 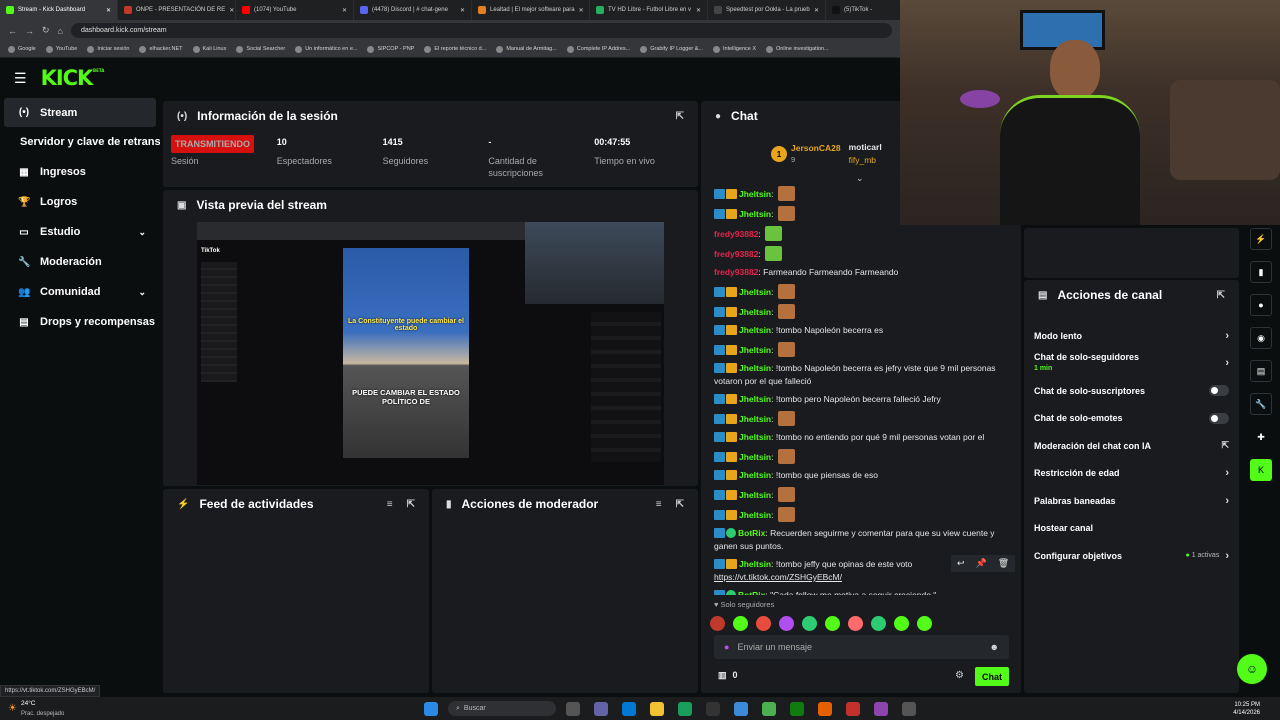 I want to click on pin-icon: 📌, so click(x=981, y=563).